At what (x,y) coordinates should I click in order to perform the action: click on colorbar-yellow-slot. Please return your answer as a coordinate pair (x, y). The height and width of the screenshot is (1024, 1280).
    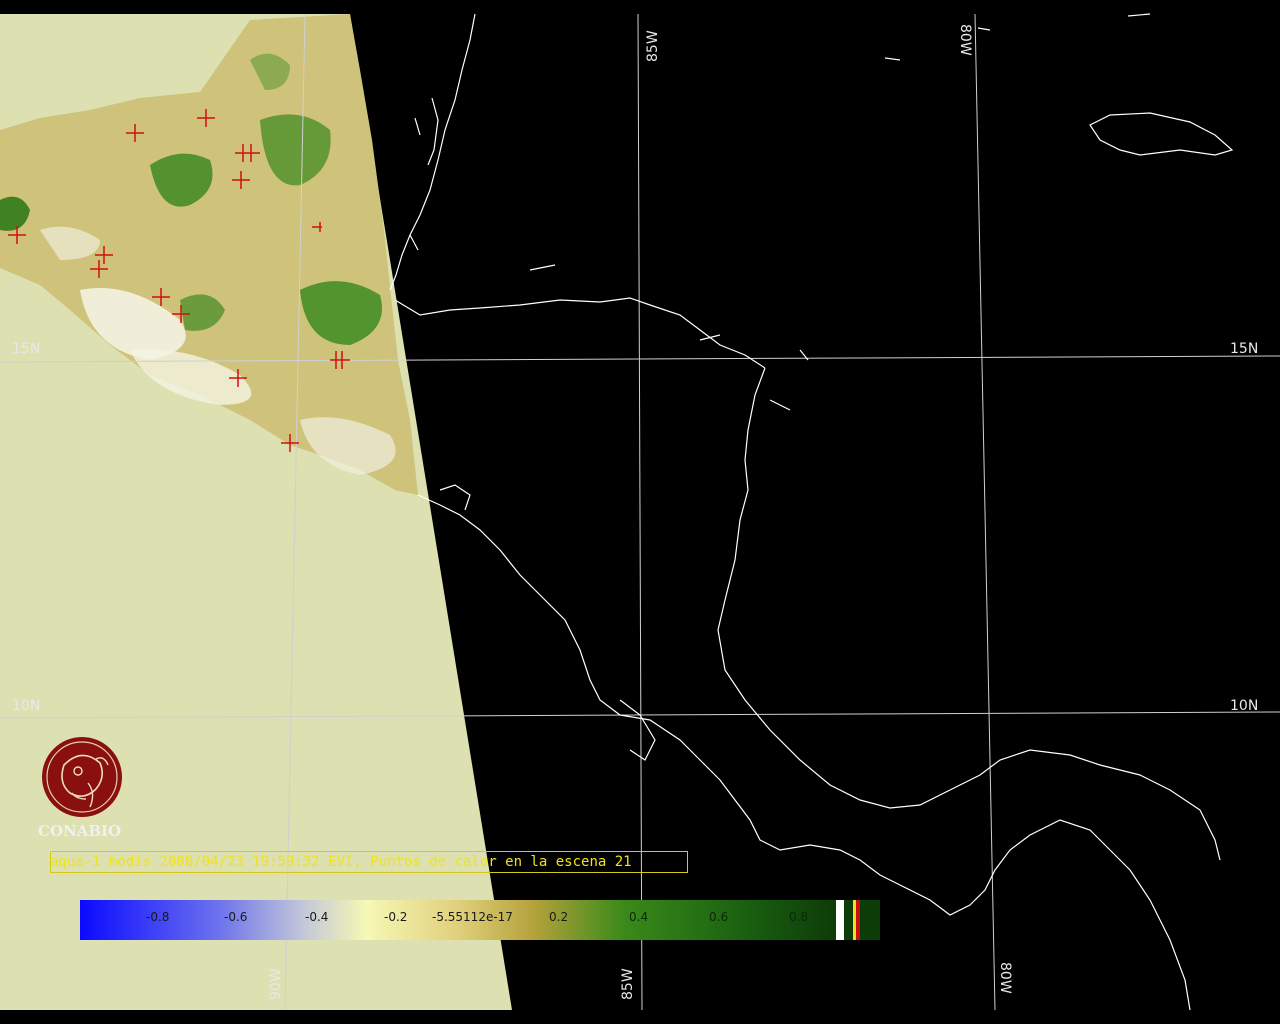
    Looking at the image, I should click on (854, 920).